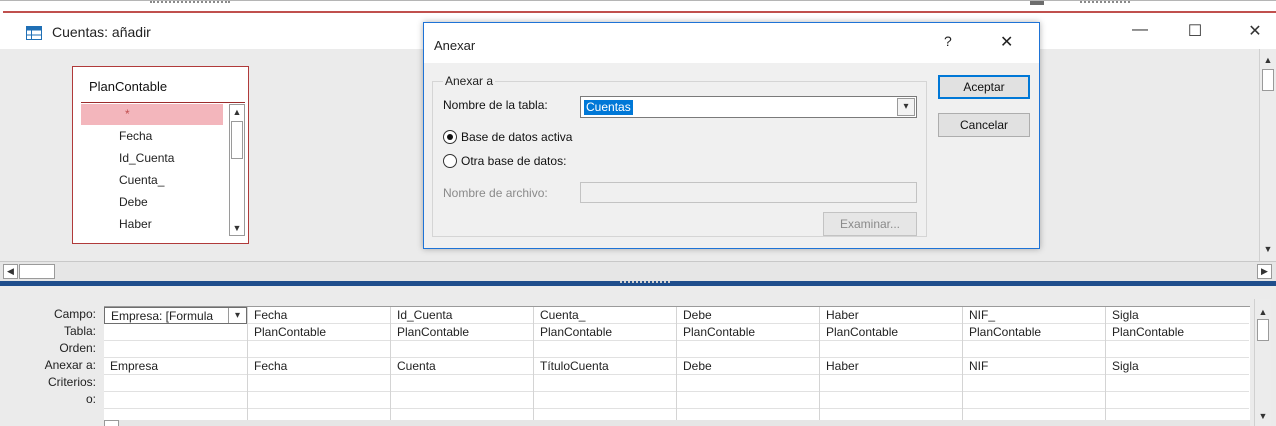 The image size is (1276, 426). I want to click on grid-cell-anexar: TítuloCuenta, so click(605, 366).